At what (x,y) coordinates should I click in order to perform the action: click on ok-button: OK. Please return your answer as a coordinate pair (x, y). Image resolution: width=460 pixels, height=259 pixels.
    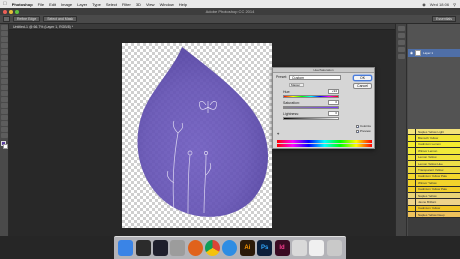
    Looking at the image, I should click on (362, 78).